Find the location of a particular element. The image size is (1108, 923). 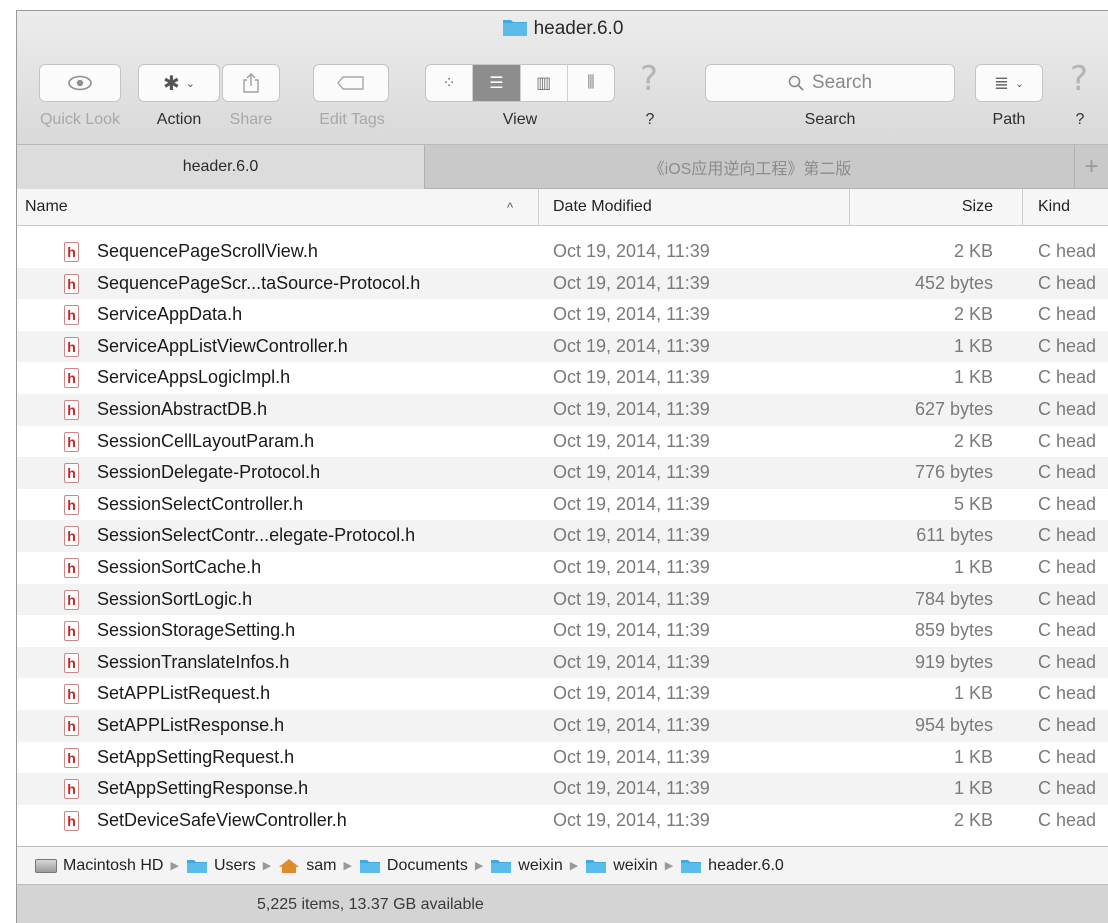

column-size: Size is located at coordinates (977, 207).